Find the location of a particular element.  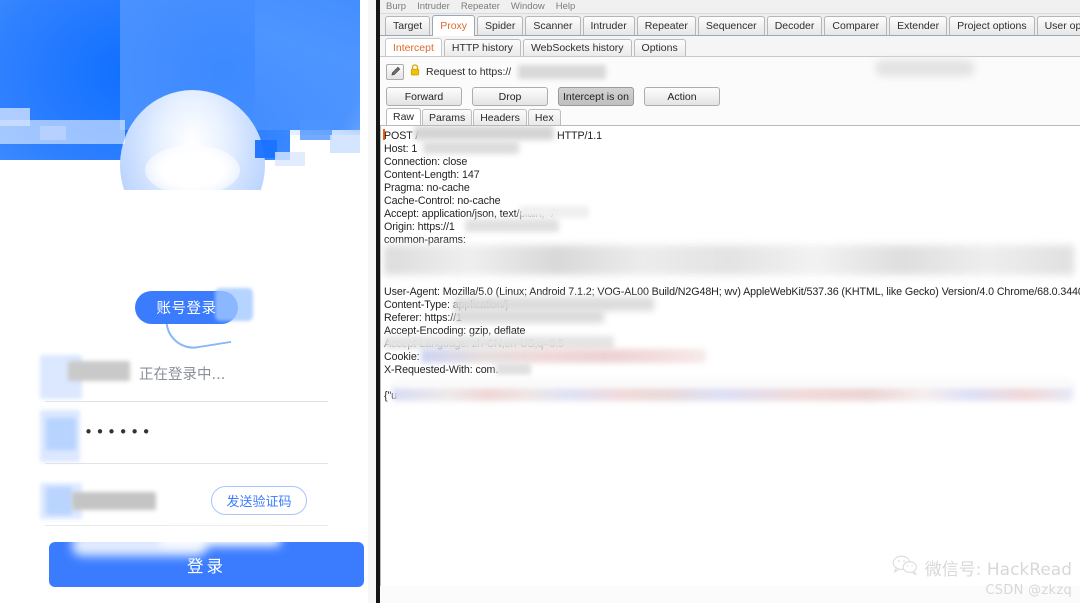

tab-params: Params is located at coordinates (447, 117).